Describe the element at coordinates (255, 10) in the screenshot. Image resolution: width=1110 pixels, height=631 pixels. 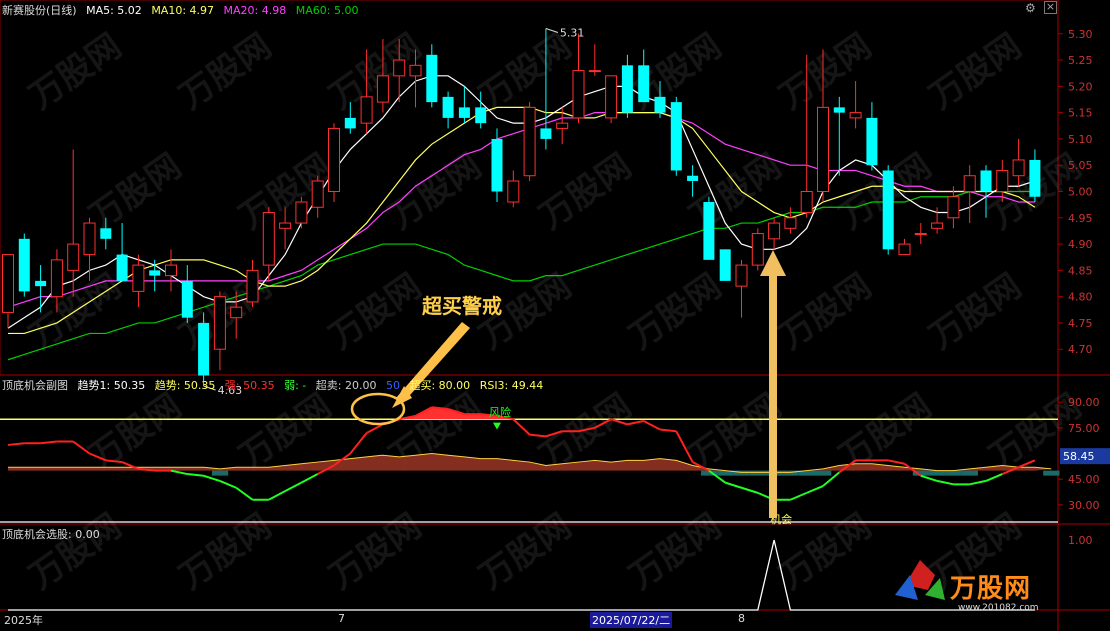
I see `ma20-label: MA20: 4.98` at that location.